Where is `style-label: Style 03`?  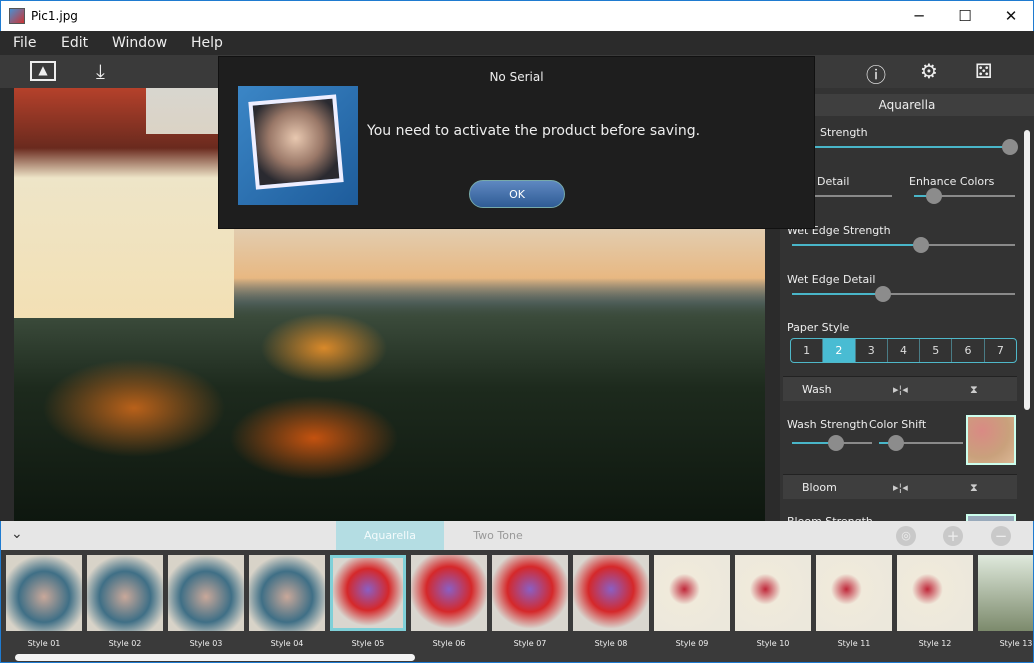 style-label: Style 03 is located at coordinates (206, 643).